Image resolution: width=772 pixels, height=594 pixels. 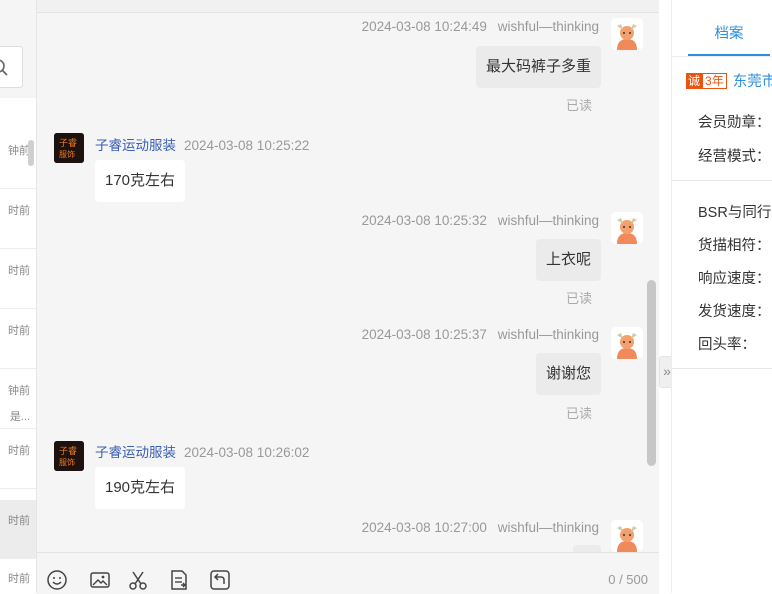 What do you see at coordinates (729, 35) in the screenshot?
I see `tab-profile: 档案` at bounding box center [729, 35].